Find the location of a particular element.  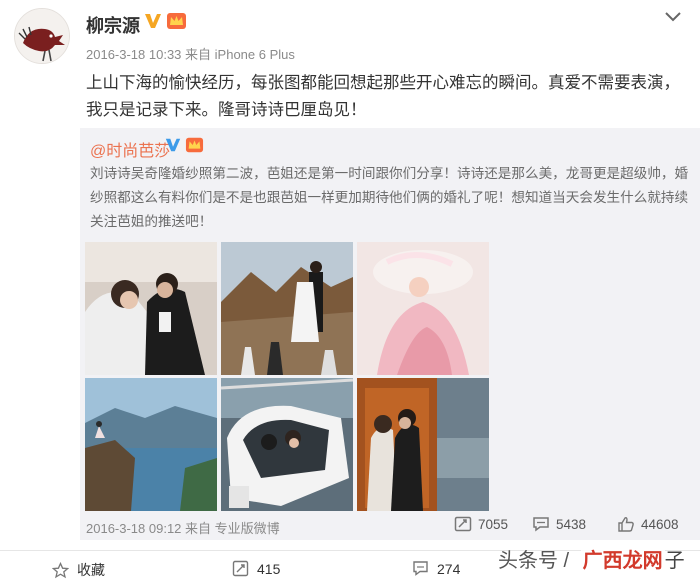

comment-button: 274 is located at coordinates (436, 568).